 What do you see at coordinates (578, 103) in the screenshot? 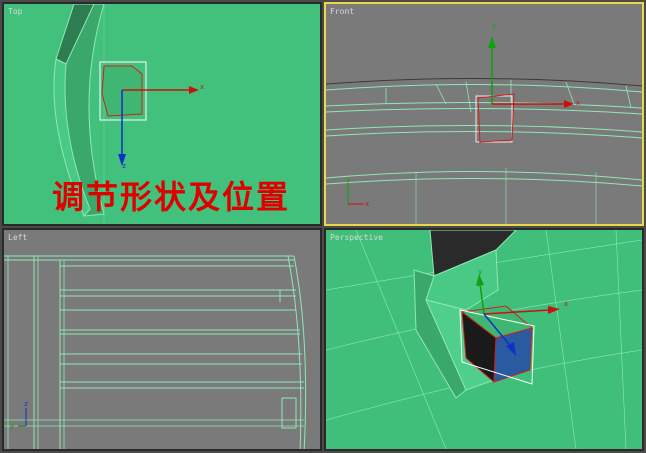
I see `front-gizmo-x-label: x` at bounding box center [578, 103].